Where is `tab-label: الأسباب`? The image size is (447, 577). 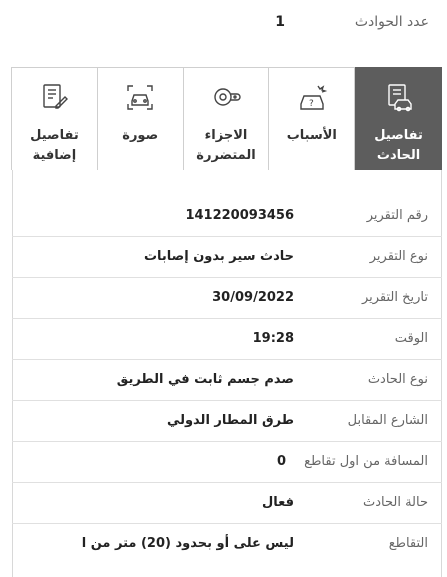
tab-label: الأسباب is located at coordinates (311, 135).